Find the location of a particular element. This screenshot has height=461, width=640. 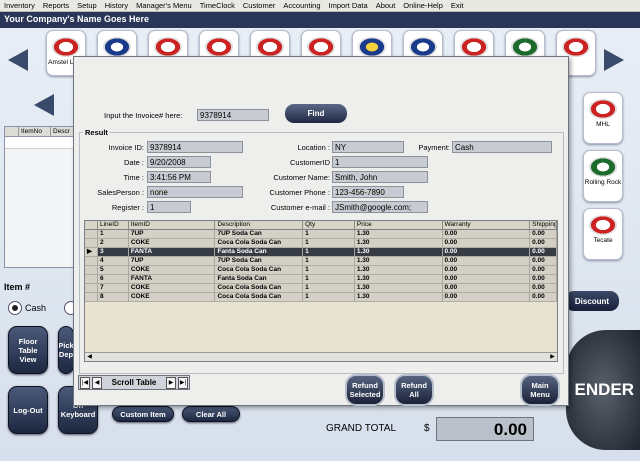

discount-button: Discount is located at coordinates (592, 301).